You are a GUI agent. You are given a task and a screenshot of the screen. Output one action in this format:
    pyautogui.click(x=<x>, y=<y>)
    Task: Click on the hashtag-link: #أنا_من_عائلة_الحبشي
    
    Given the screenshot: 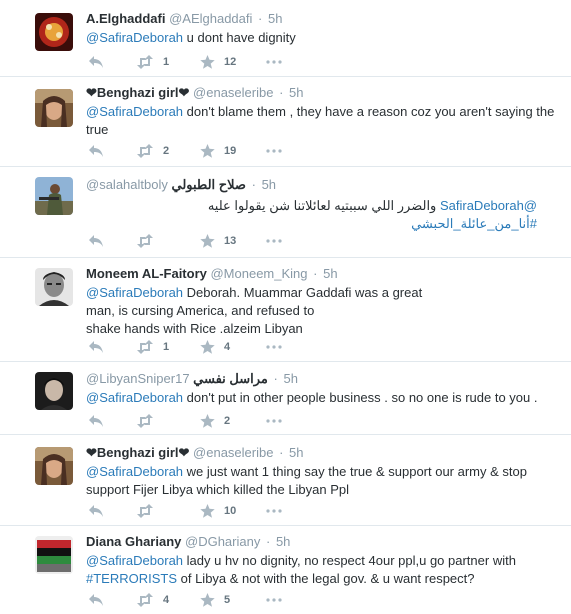 What is the action you would take?
    pyautogui.click(x=474, y=223)
    